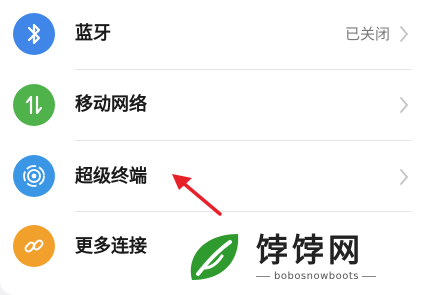 The height and width of the screenshot is (295, 424). I want to click on more-connections-icon, so click(34, 246).